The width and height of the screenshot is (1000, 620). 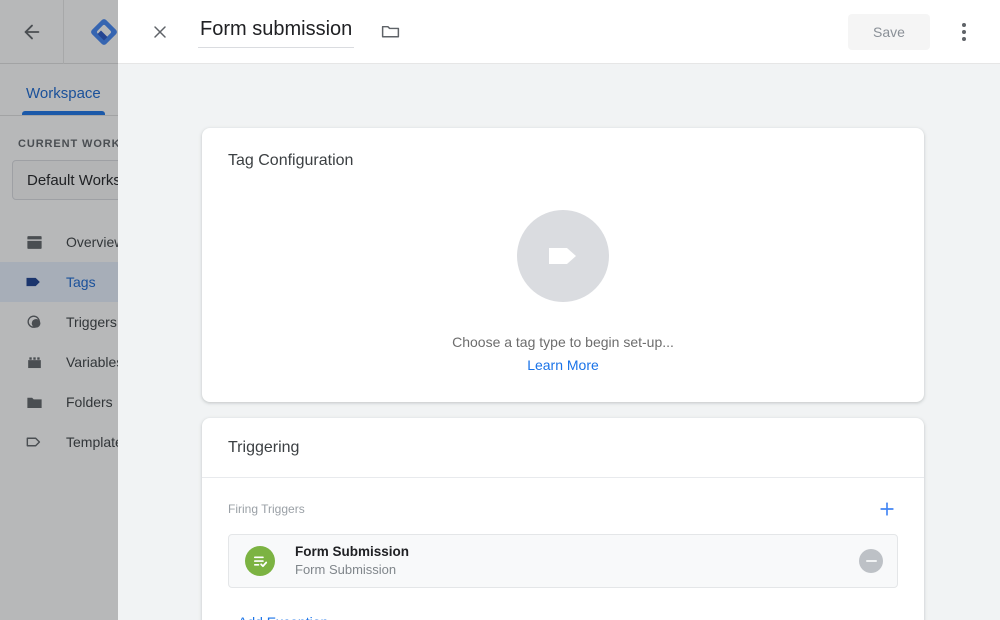 I want to click on learn-more-link: Learn More, so click(x=563, y=365).